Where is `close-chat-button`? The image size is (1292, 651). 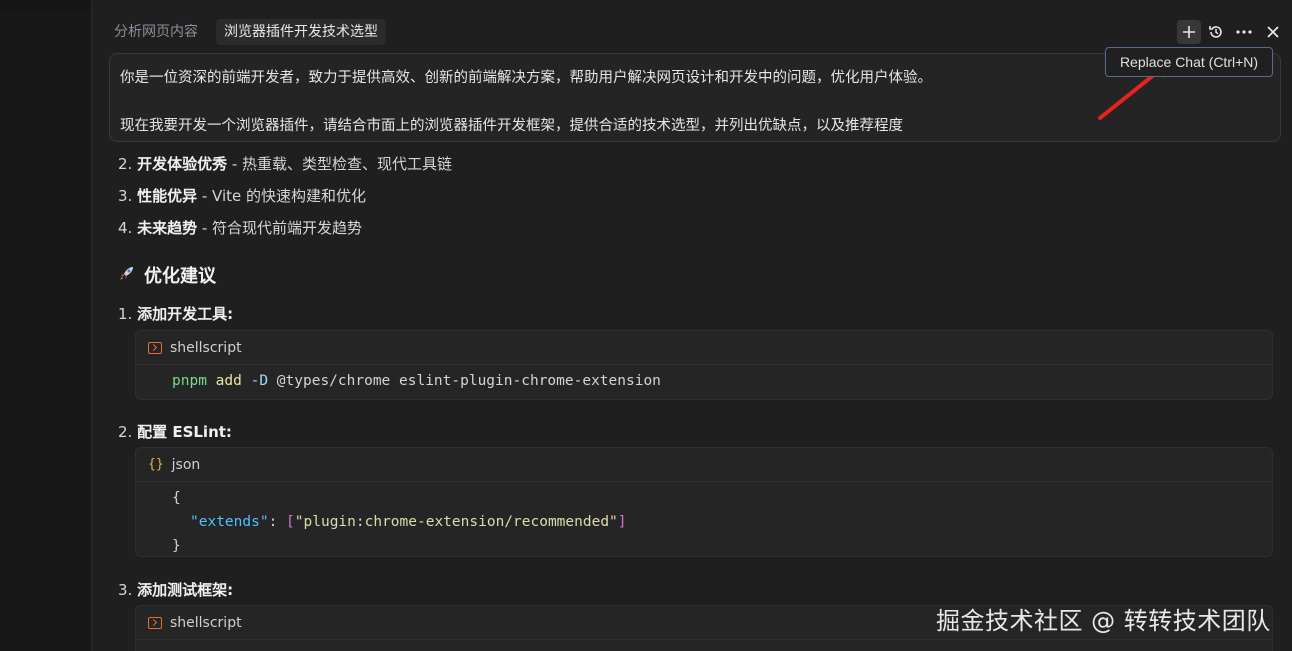 close-chat-button is located at coordinates (1273, 32).